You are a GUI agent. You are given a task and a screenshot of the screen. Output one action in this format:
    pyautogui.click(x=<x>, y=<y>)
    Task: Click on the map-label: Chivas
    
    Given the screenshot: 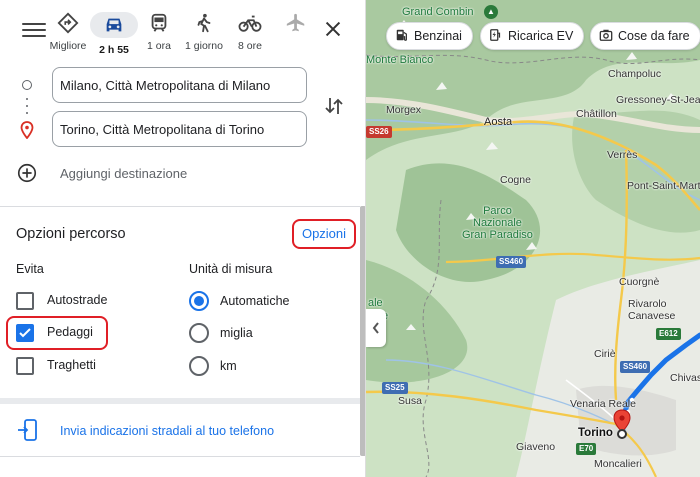 What is the action you would take?
    pyautogui.click(x=685, y=378)
    